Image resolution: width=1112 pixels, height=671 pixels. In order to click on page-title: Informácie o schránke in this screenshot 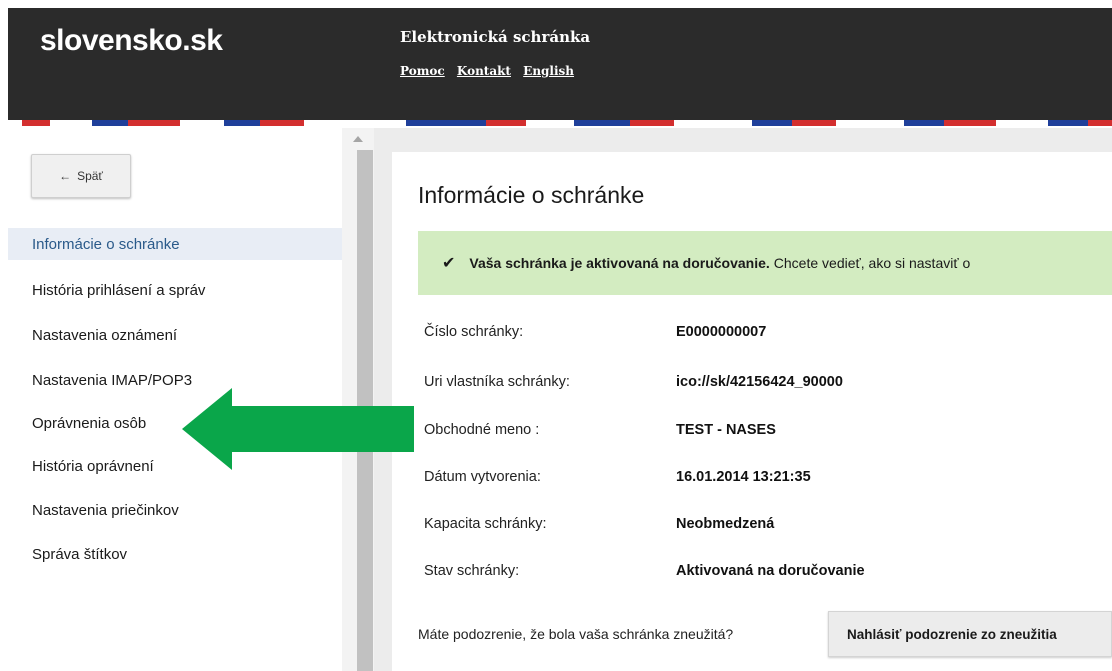, I will do `click(531, 195)`.